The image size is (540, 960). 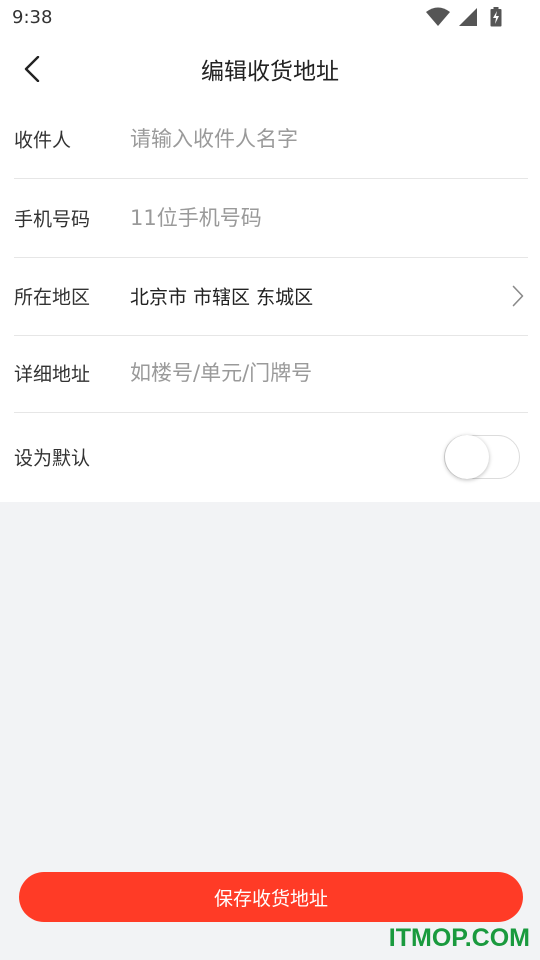 I want to click on phone-row: 手机号码, so click(x=271, y=218).